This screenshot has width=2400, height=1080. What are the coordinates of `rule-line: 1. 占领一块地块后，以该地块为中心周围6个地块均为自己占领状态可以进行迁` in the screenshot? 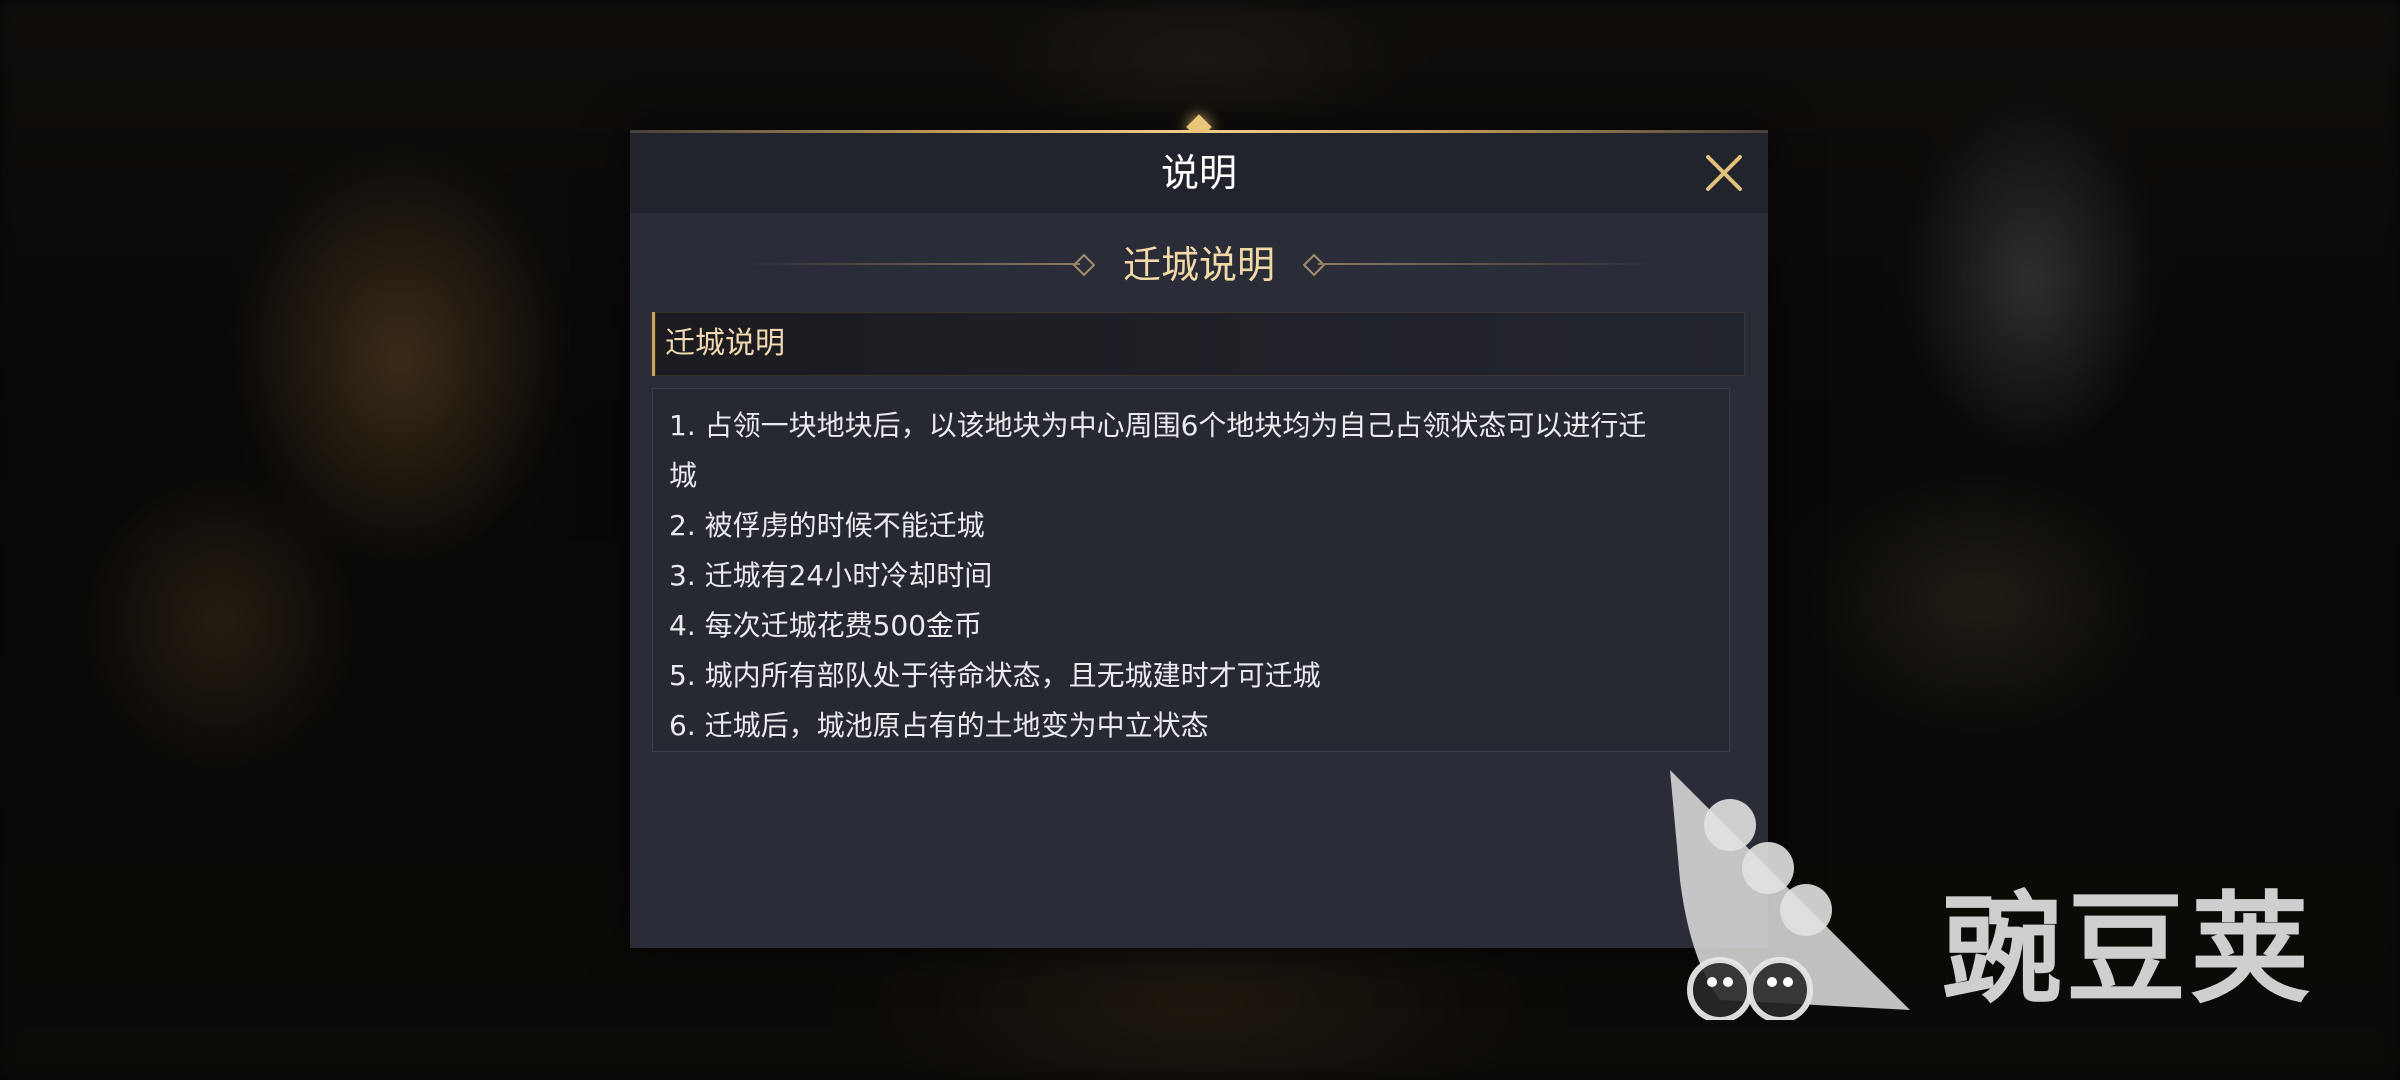 It's located at (1158, 425).